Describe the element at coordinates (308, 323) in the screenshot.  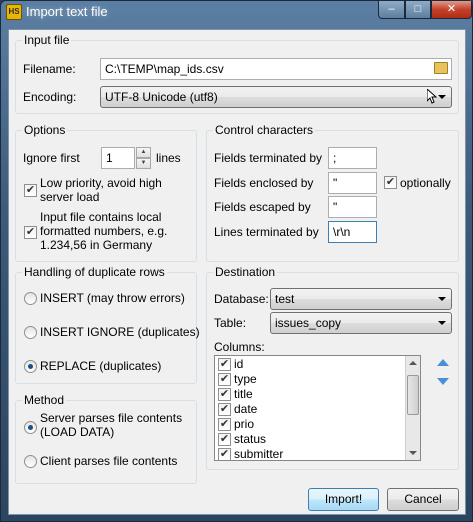
I see `table-value: issues_copy` at that location.